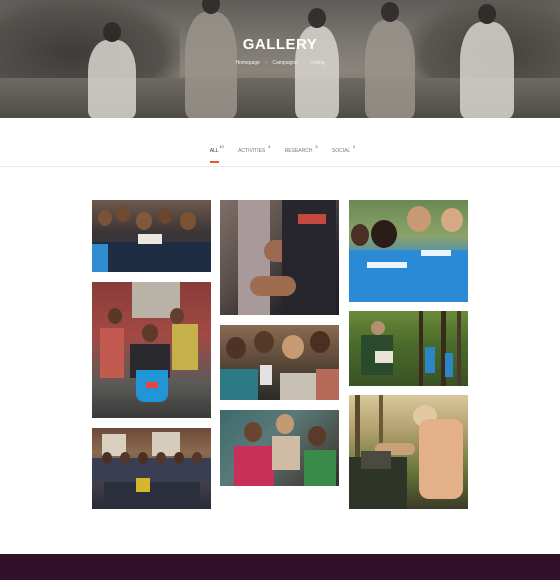  I want to click on gallery-photo-group-portrait, so click(151, 468).